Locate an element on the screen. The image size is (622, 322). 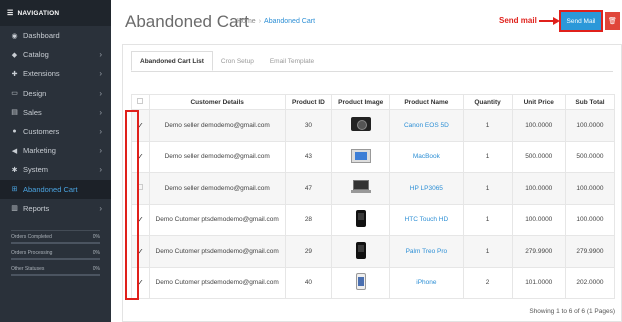
iphone-image is located at coordinates (360, 282).